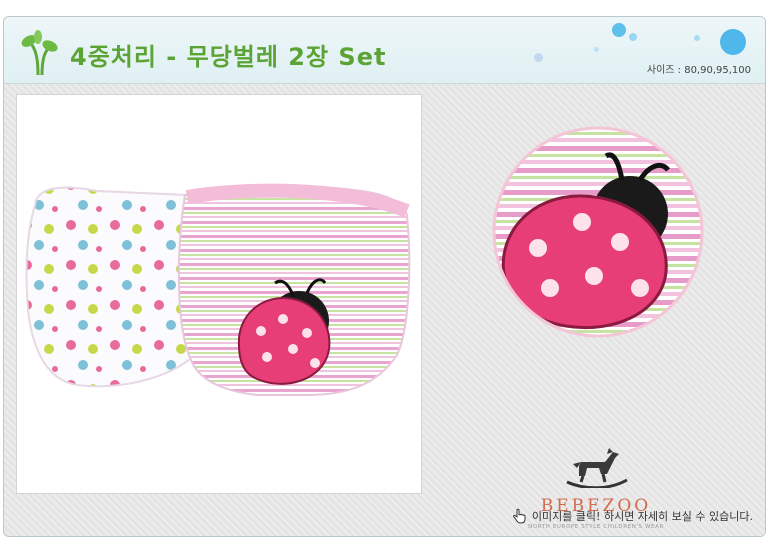  Describe the element at coordinates (698, 70) in the screenshot. I see `size-label: 사이즈 : 80,90,95,100` at that location.